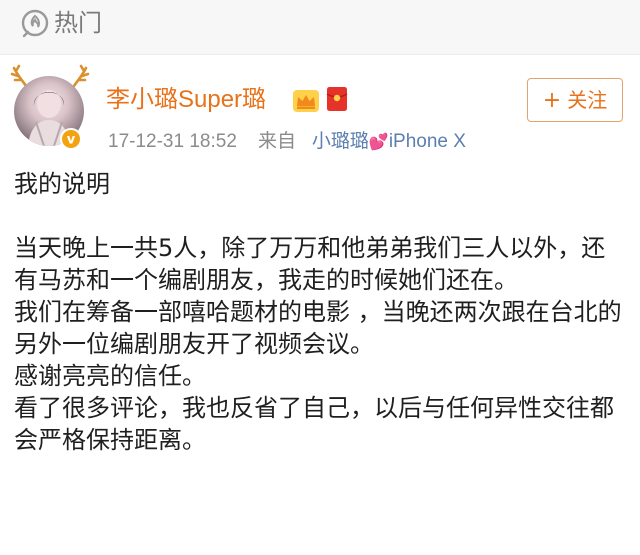 This screenshot has width=640, height=555. Describe the element at coordinates (337, 99) in the screenshot. I see `red-packet-icon` at that location.